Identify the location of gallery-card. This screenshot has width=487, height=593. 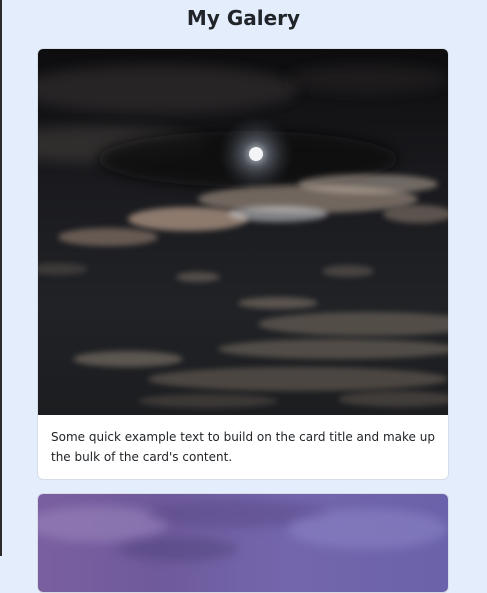
(243, 543).